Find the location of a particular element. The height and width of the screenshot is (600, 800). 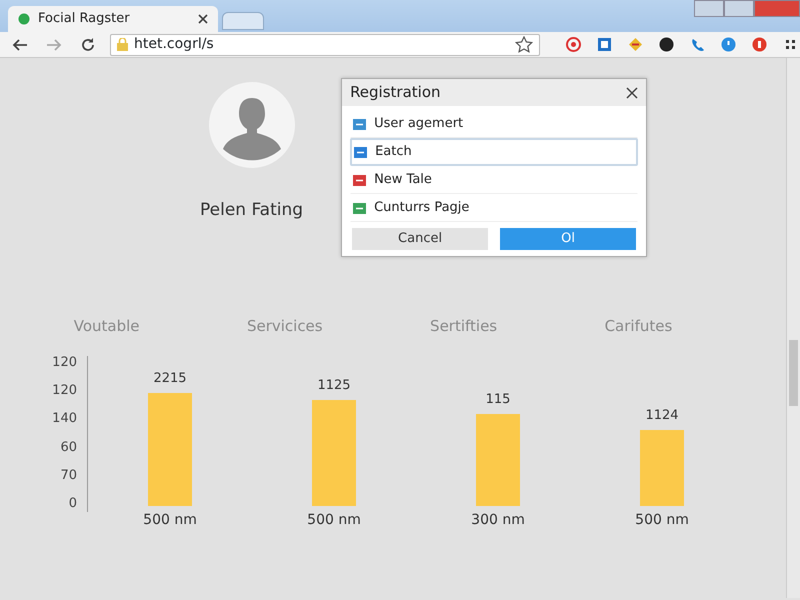

scrollbar is located at coordinates (793, 328).